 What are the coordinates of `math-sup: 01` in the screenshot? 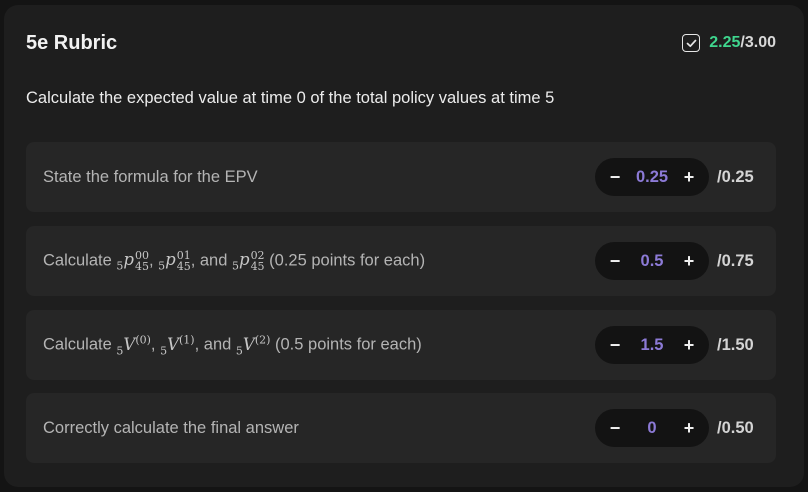 It's located at (183, 255).